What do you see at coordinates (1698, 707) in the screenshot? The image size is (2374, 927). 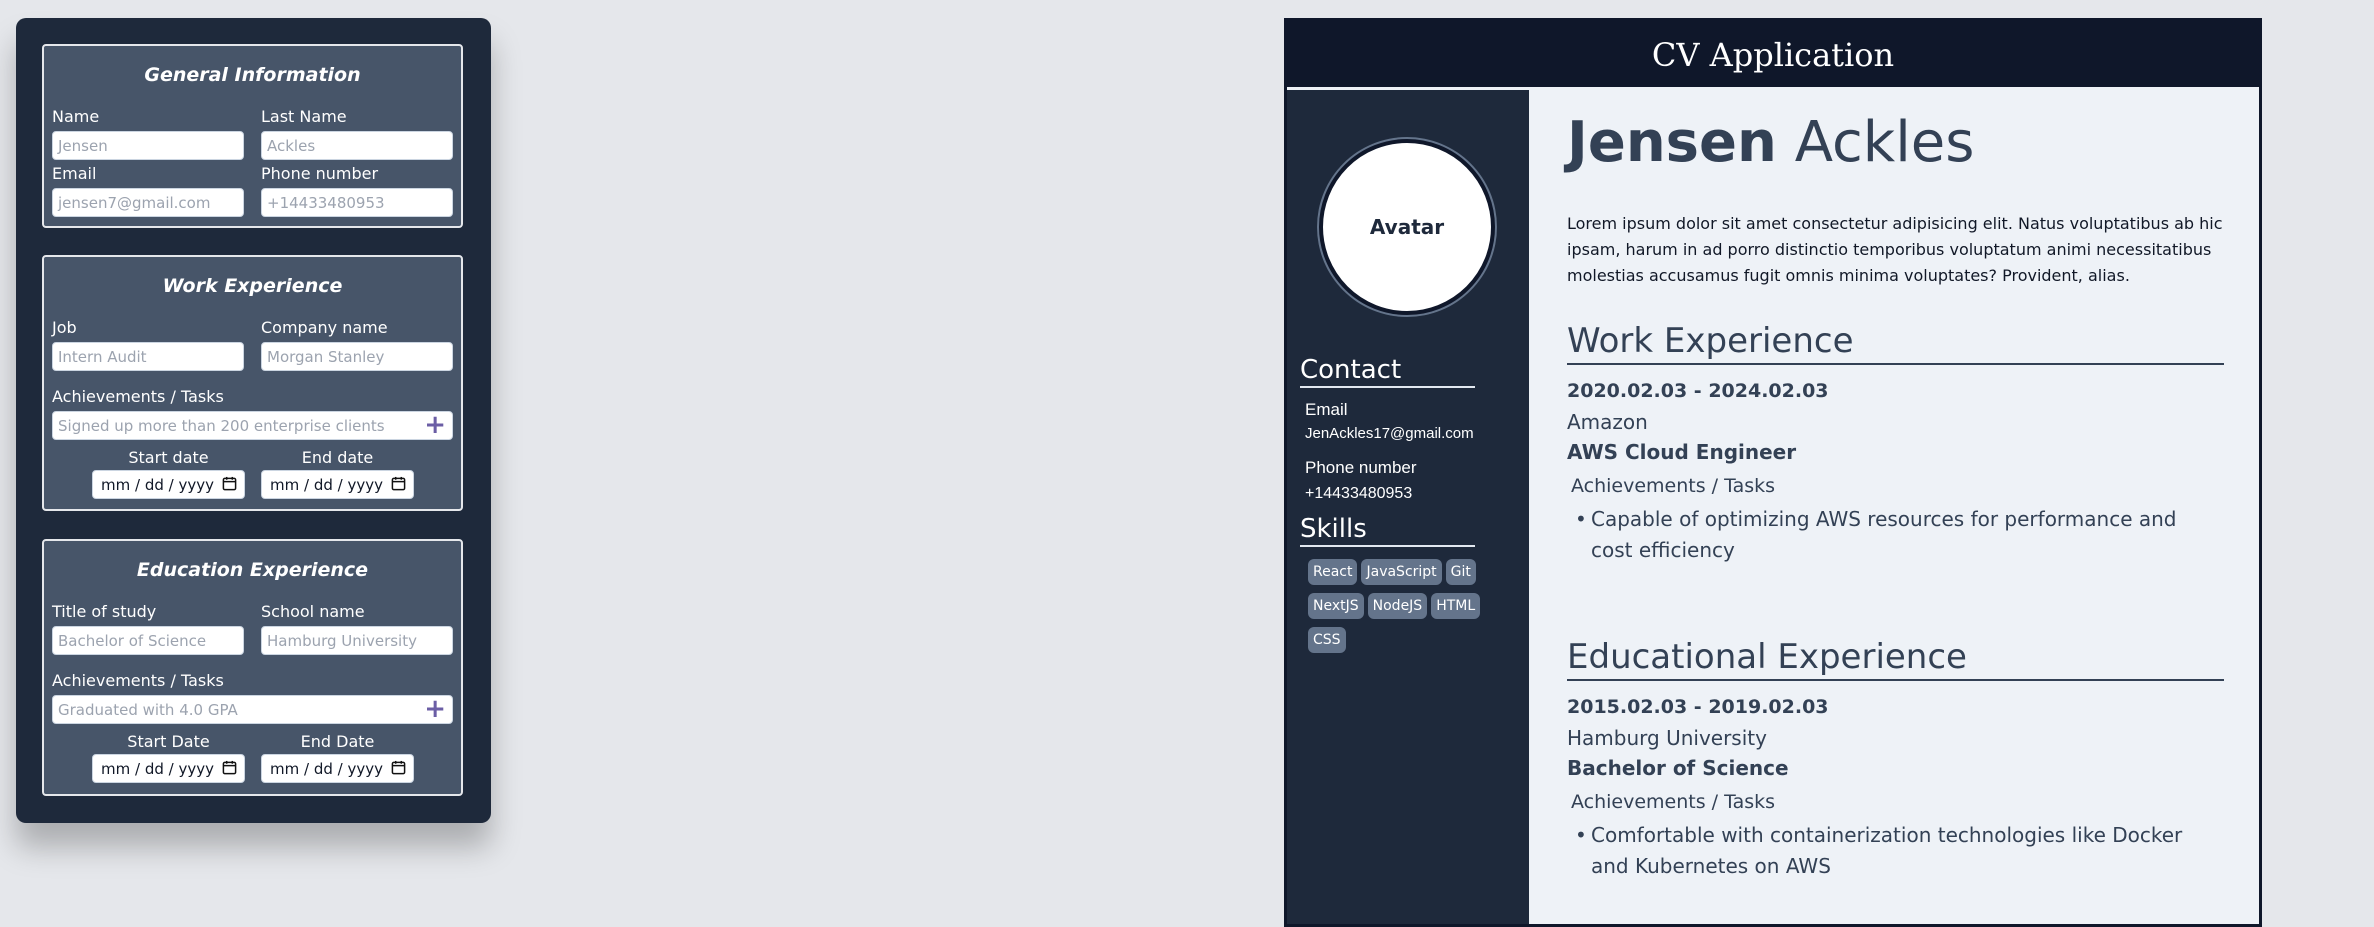 I see `education-dates: 2015.02.03 - 2019.02.03` at bounding box center [1698, 707].